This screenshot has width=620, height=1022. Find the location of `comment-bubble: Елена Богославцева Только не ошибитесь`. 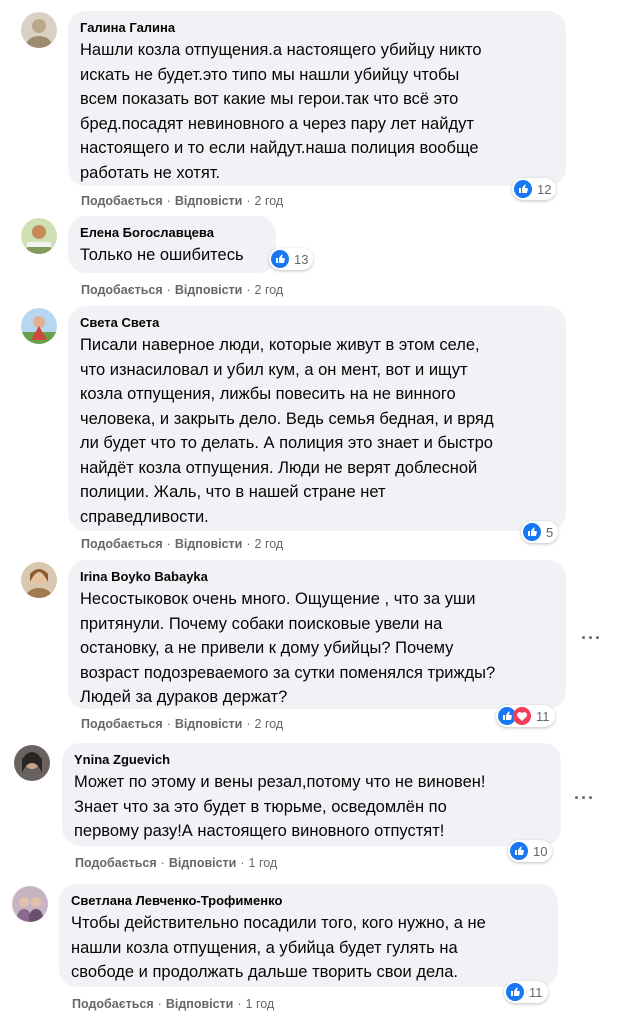

comment-bubble: Елена Богославцева Только не ошибитесь is located at coordinates (172, 244).